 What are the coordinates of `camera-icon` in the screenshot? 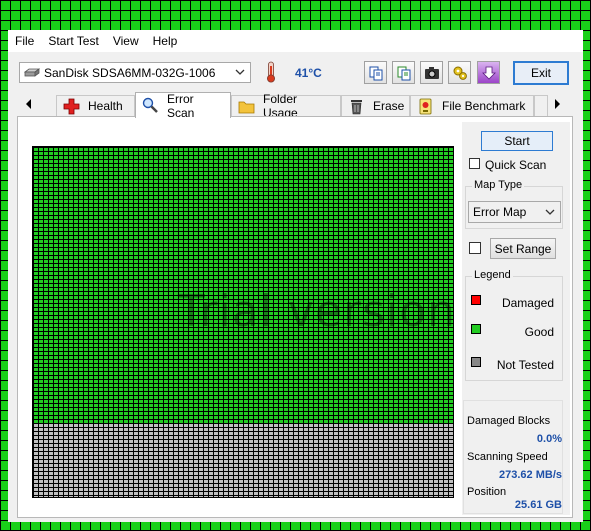 It's located at (431, 72).